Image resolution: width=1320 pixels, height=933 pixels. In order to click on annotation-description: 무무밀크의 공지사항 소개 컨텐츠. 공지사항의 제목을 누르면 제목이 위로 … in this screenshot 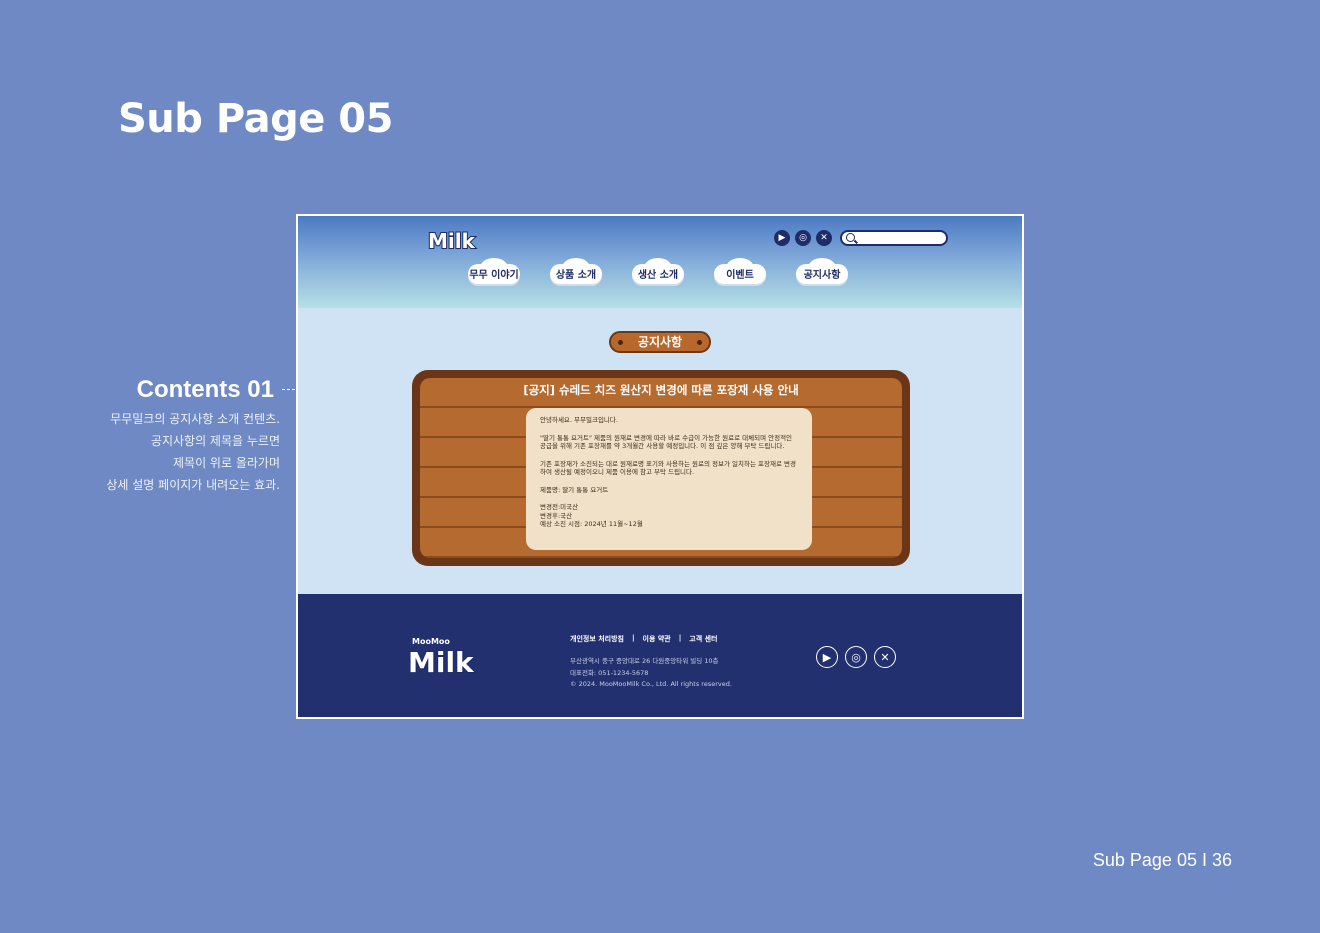, I will do `click(150, 452)`.